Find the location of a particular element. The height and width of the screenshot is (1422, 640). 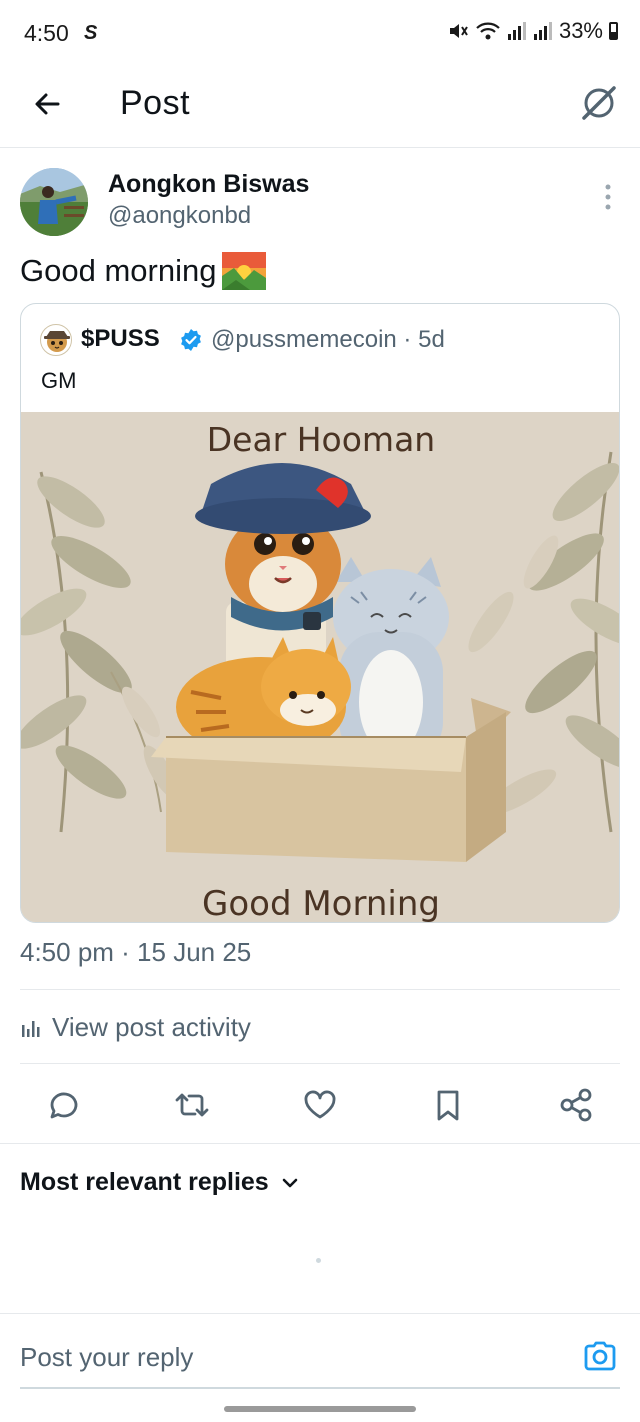

image-top-text: Dear Hooman is located at coordinates (321, 439).